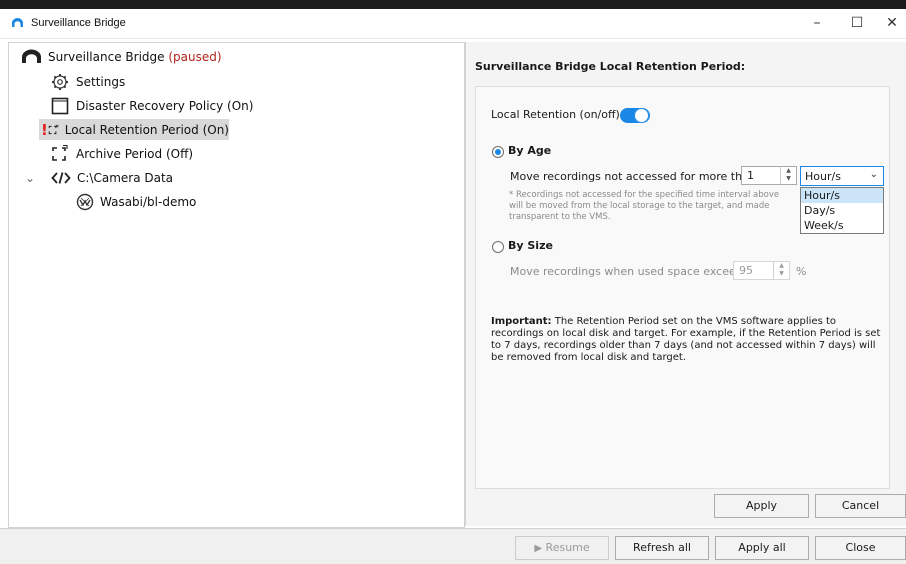 This screenshot has height=564, width=906. Describe the element at coordinates (567, 547) in the screenshot. I see `resume-label: Resume` at that location.